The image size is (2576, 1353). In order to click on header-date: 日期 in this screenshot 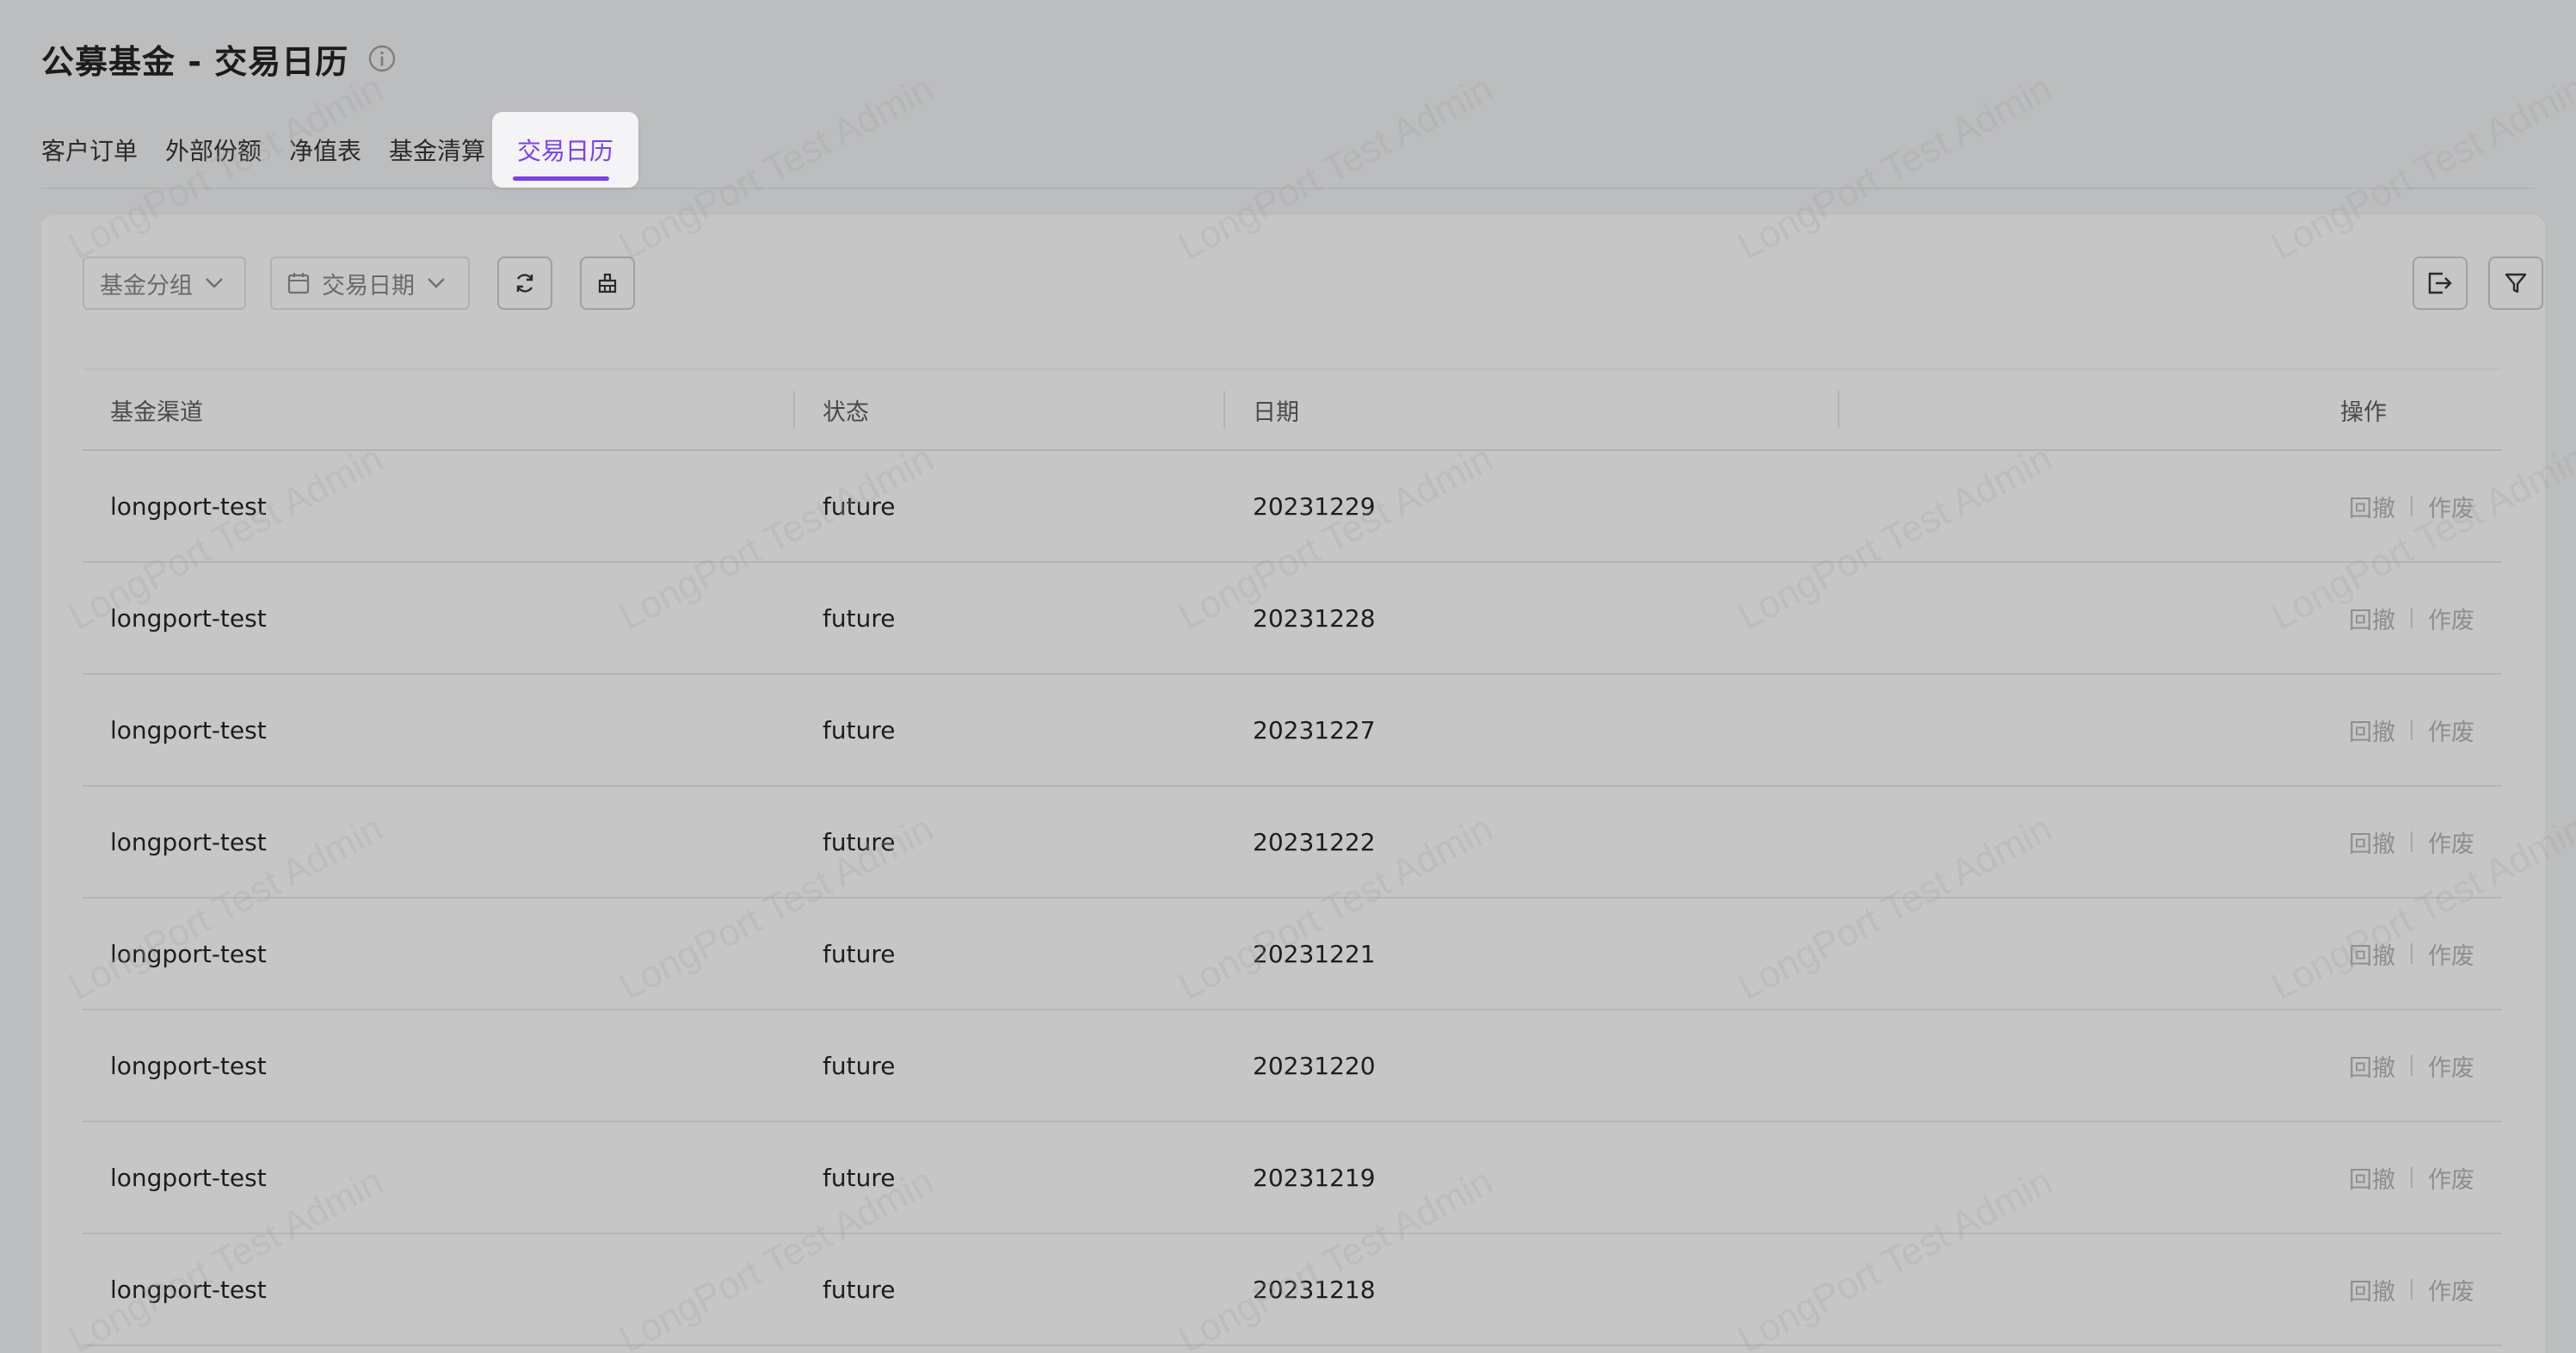, I will do `click(1276, 412)`.